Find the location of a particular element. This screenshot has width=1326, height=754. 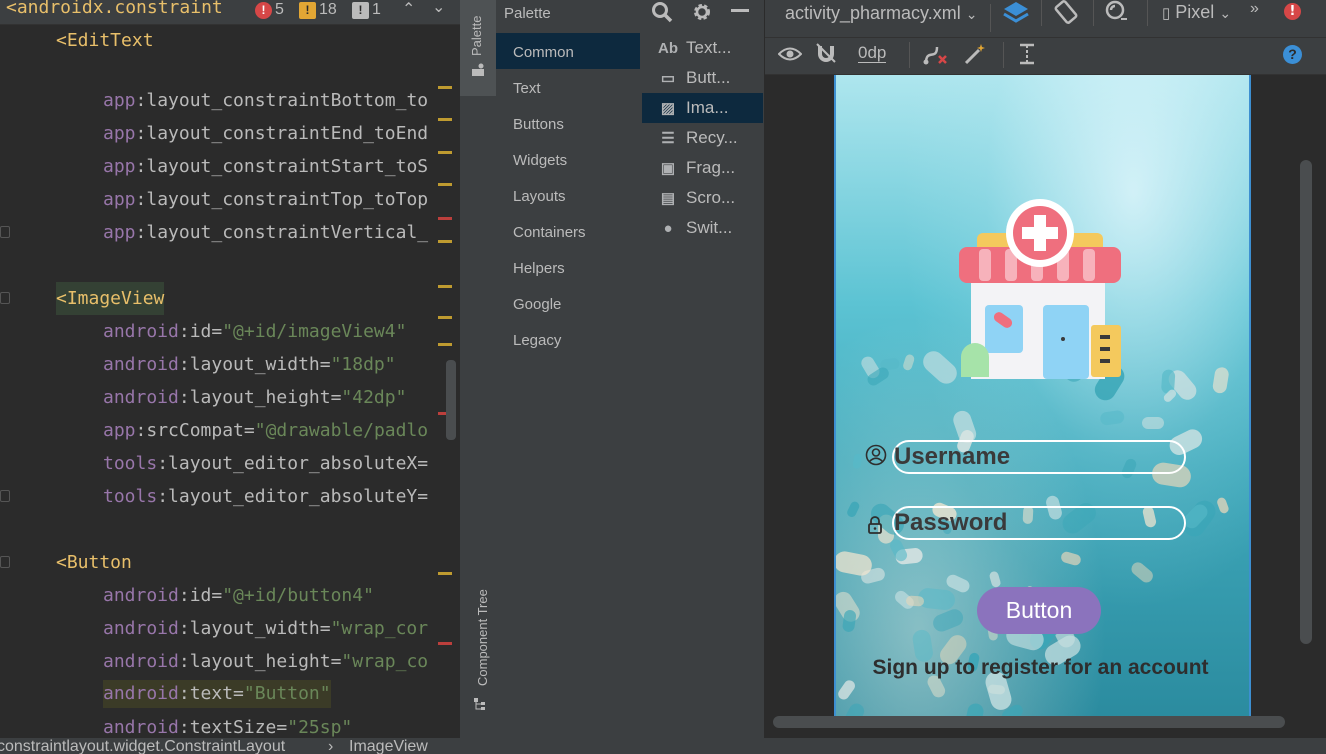

code-line: android:id="@+id/button4" is located at coordinates (238, 595).